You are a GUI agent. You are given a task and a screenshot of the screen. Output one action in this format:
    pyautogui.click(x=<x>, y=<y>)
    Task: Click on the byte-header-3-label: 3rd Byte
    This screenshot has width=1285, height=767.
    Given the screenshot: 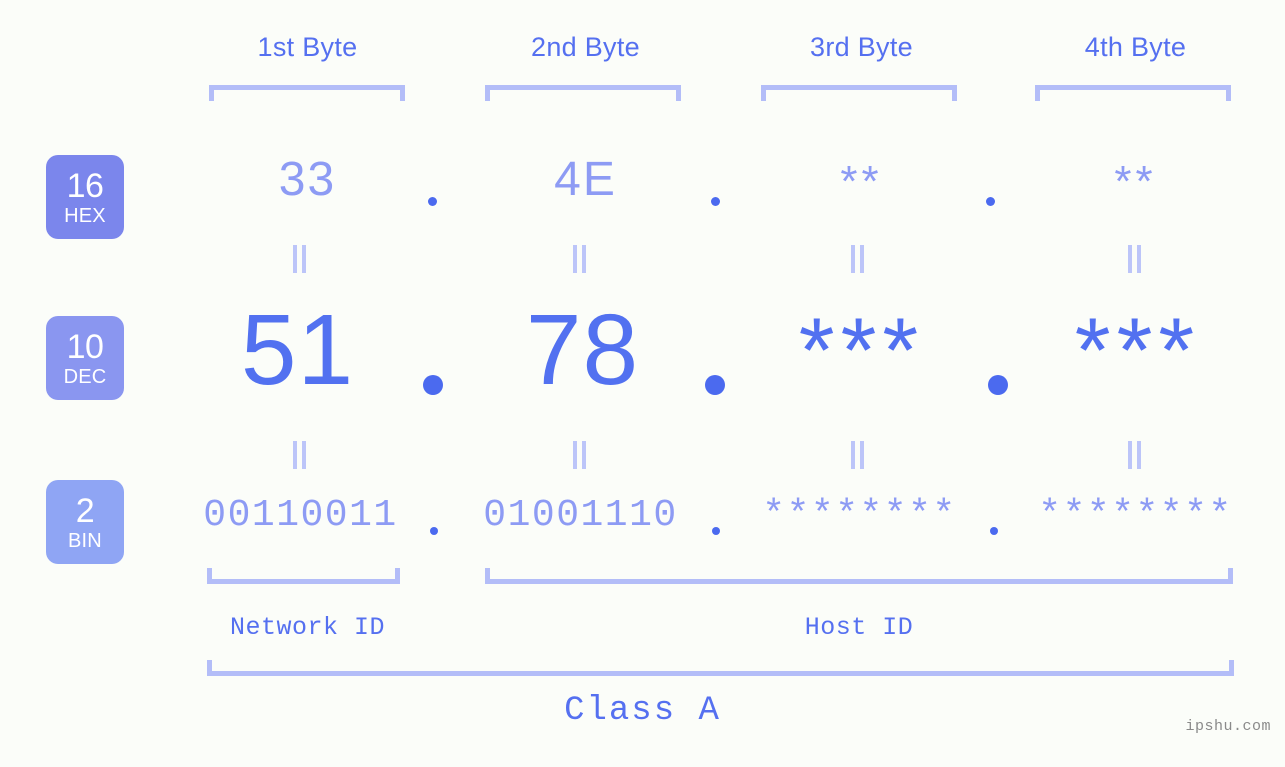 What is the action you would take?
    pyautogui.click(x=861, y=47)
    